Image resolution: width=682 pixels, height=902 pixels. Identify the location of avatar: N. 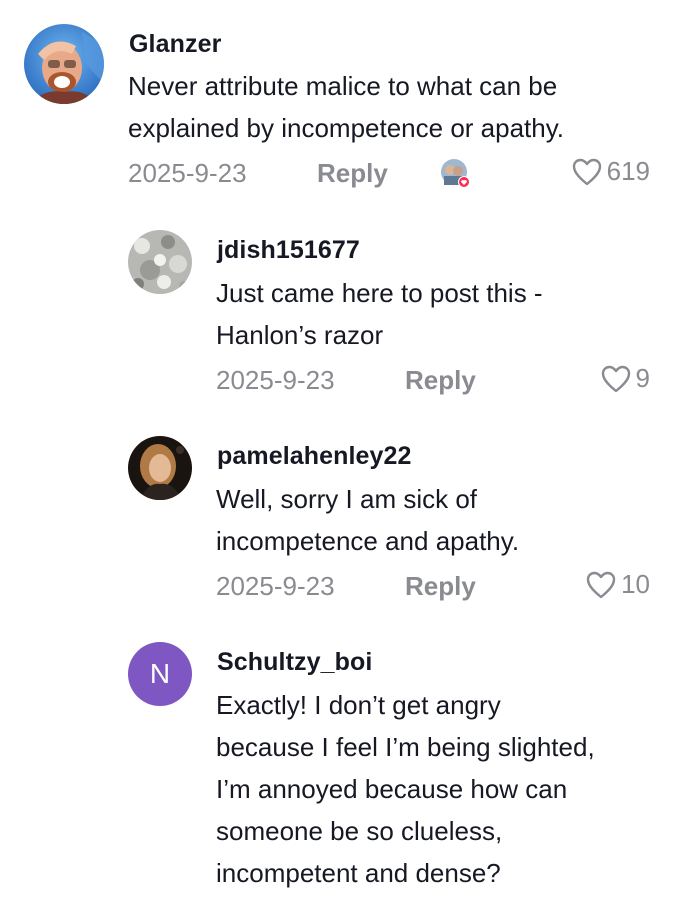
(160, 674).